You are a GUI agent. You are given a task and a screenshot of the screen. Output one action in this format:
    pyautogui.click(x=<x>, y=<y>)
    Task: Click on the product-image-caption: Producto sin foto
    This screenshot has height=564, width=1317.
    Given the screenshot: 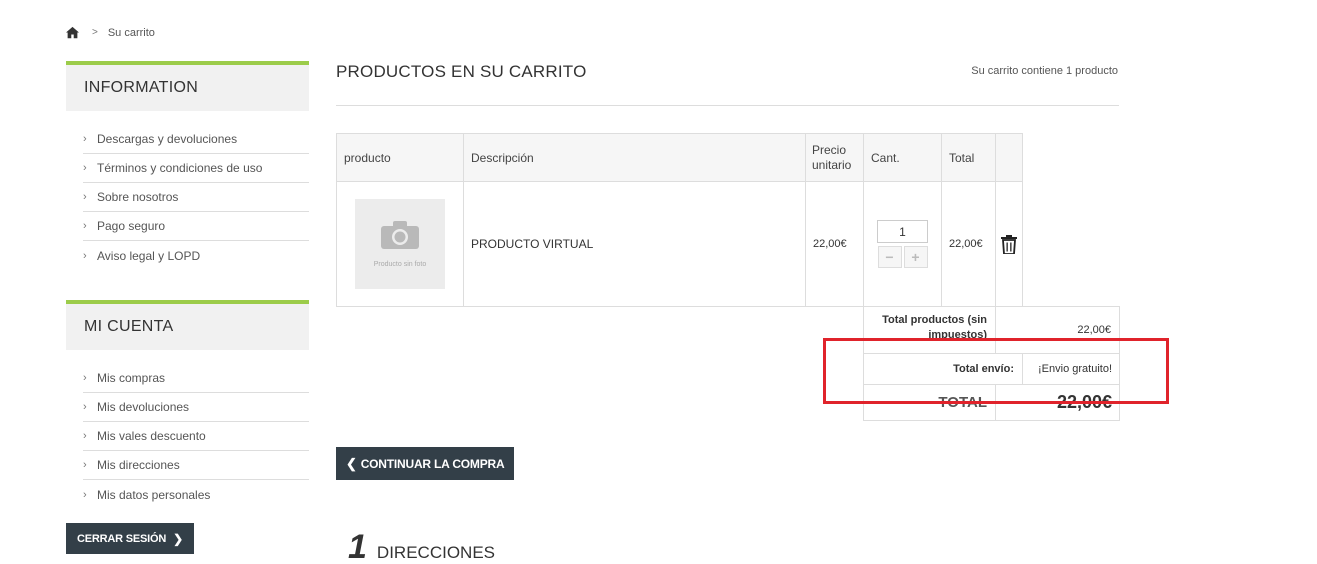 What is the action you would take?
    pyautogui.click(x=400, y=264)
    